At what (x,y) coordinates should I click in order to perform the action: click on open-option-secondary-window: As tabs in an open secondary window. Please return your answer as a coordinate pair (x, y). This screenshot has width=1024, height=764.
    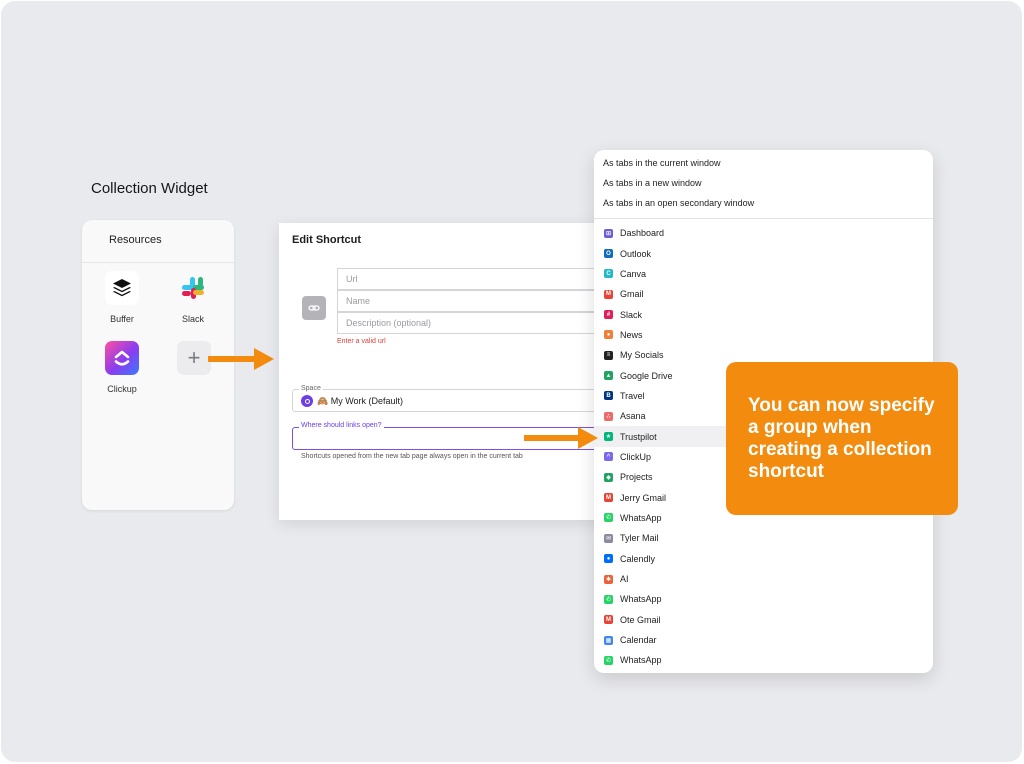
    Looking at the image, I should click on (678, 203).